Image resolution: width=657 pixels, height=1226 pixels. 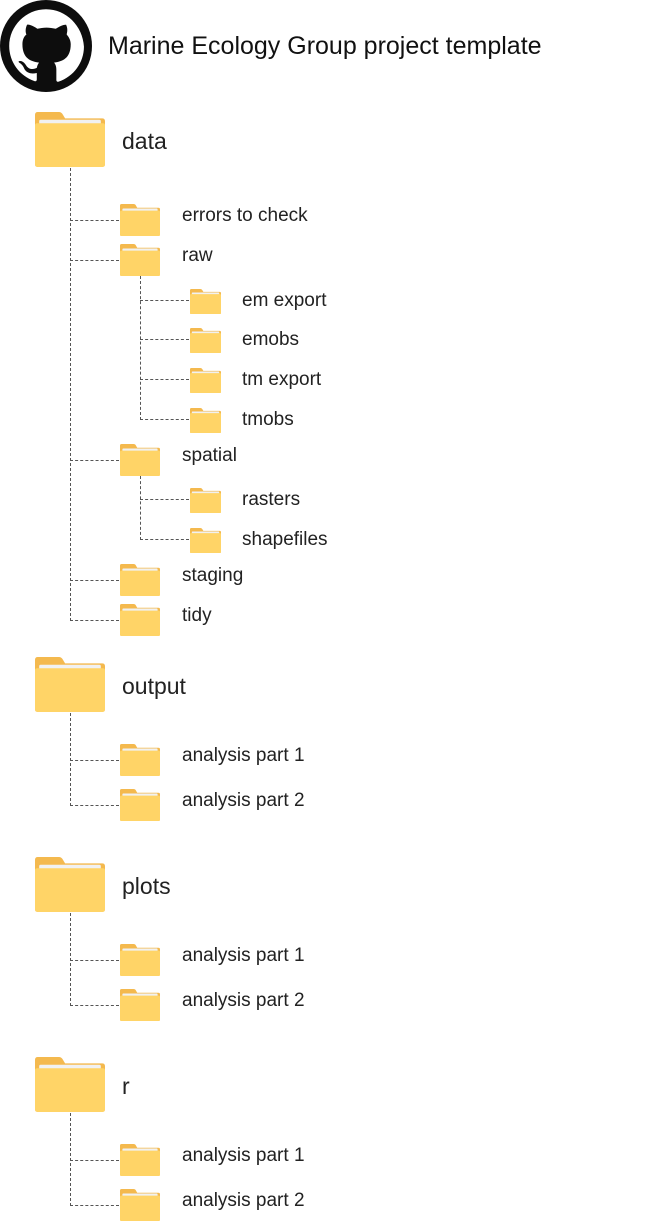 I want to click on folder-label: output, so click(x=154, y=686).